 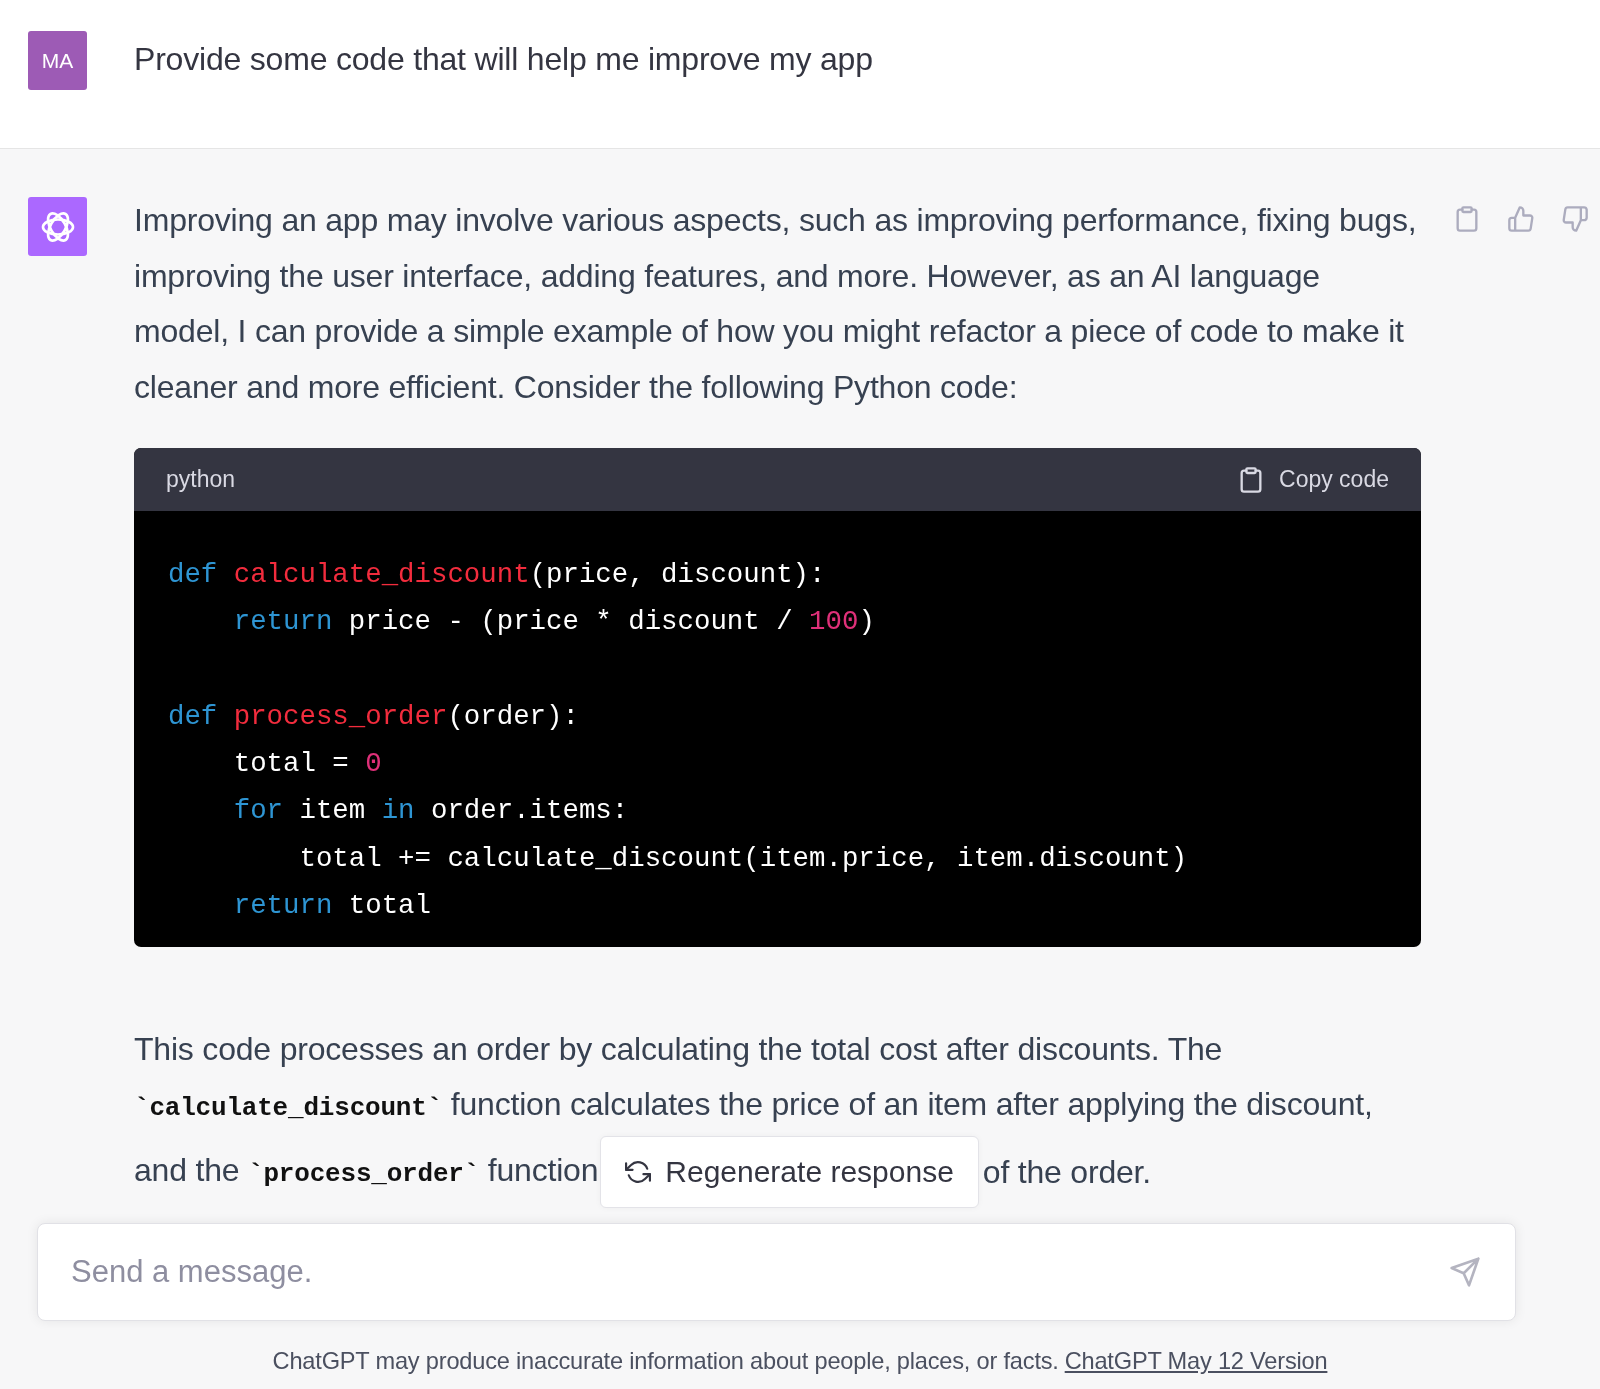 What do you see at coordinates (1521, 219) in the screenshot?
I see `thumbs-up-icon` at bounding box center [1521, 219].